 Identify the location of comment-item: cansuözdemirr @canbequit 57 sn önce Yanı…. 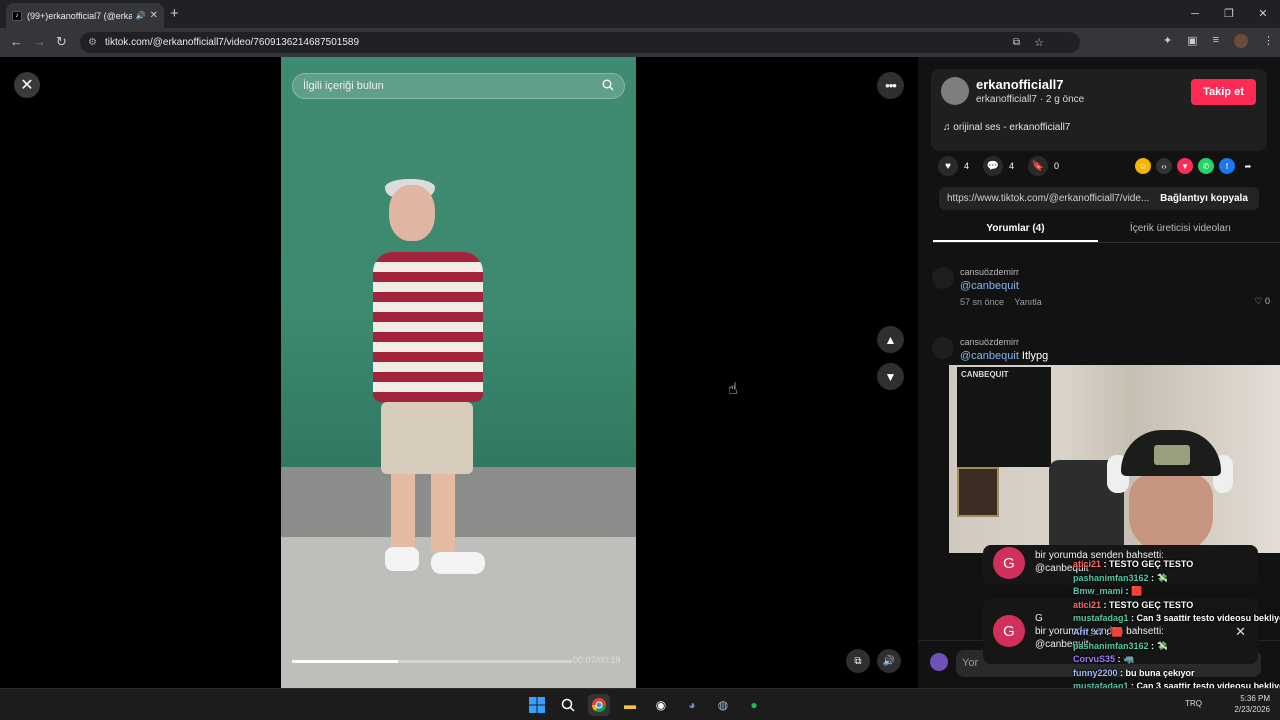
(1102, 292).